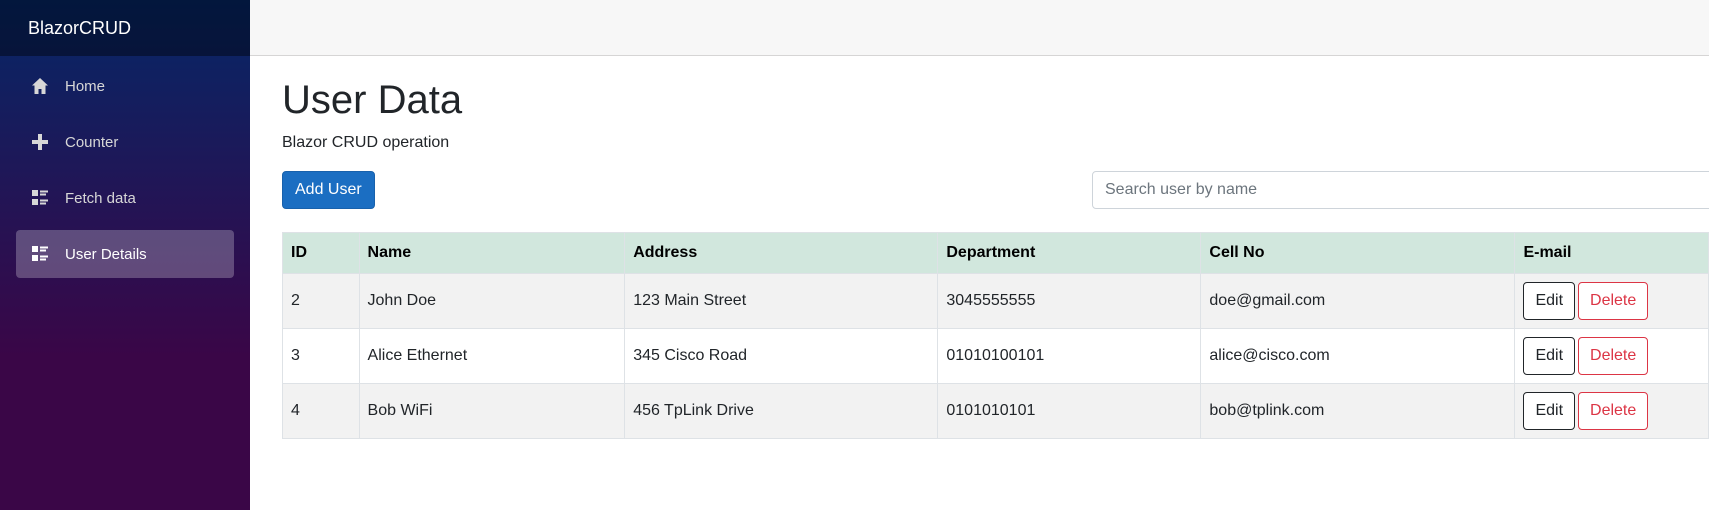  Describe the element at coordinates (125, 86) in the screenshot. I see `sidebar-item-home: Home` at that location.